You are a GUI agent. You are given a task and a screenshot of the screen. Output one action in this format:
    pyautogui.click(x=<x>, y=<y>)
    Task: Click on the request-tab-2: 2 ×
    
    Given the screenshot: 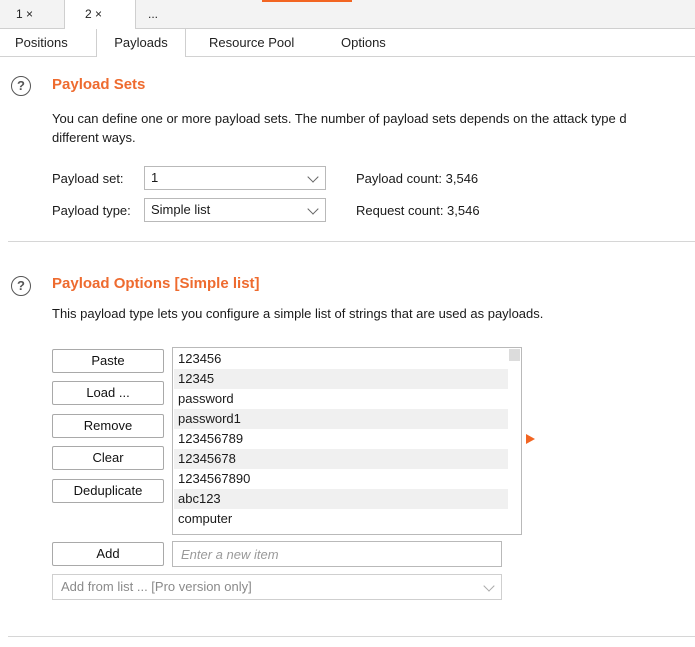 What is the action you would take?
    pyautogui.click(x=100, y=14)
    